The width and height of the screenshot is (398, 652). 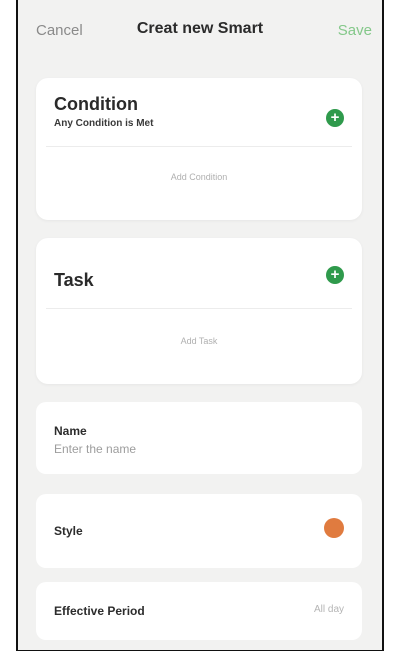 I want to click on condition-match-mode: Any Condition is Met, so click(x=103, y=123).